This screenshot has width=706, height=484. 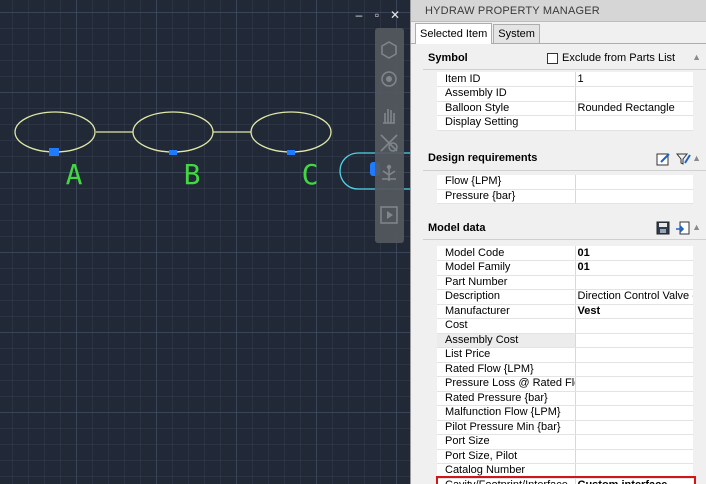 What do you see at coordinates (506, 311) in the screenshot?
I see `property-label: Manufacturer` at bounding box center [506, 311].